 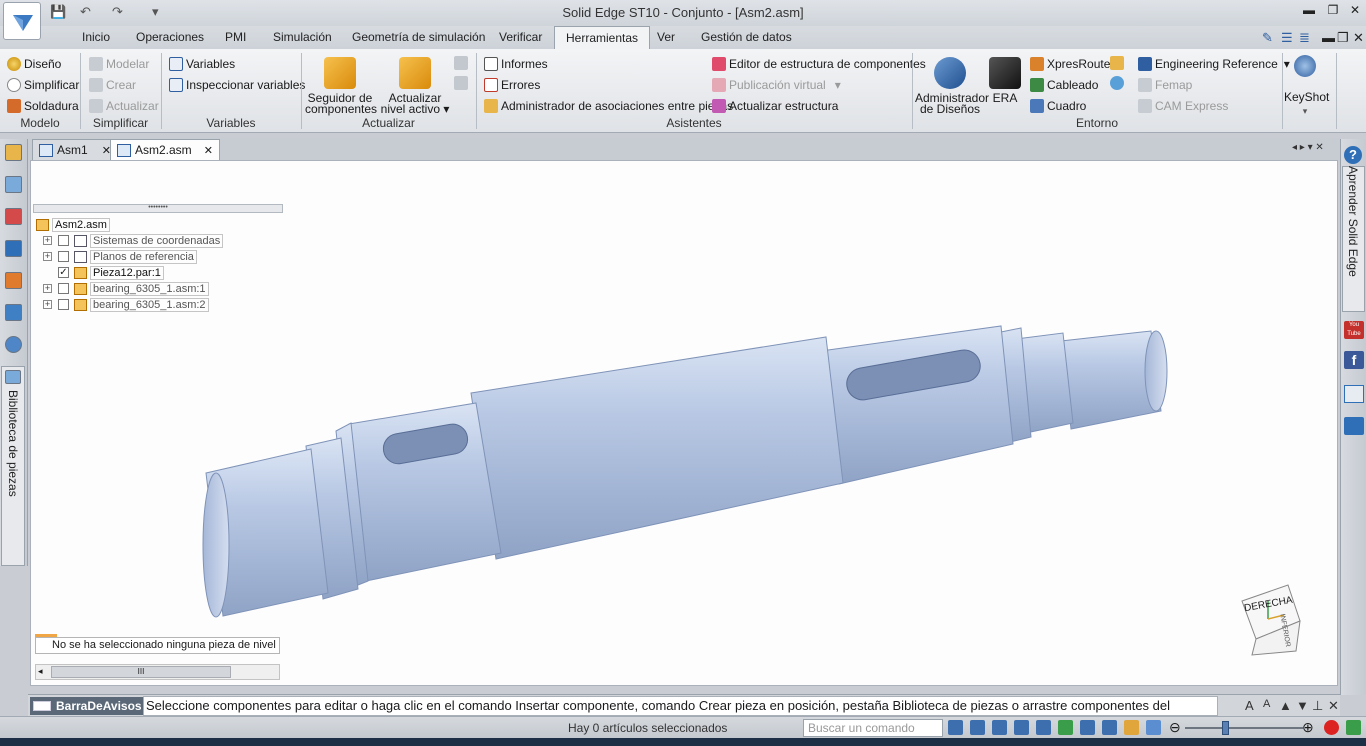 What do you see at coordinates (237, 84) in the screenshot?
I see `inspeccionar-variables-button: Inspeccionar variables` at bounding box center [237, 84].